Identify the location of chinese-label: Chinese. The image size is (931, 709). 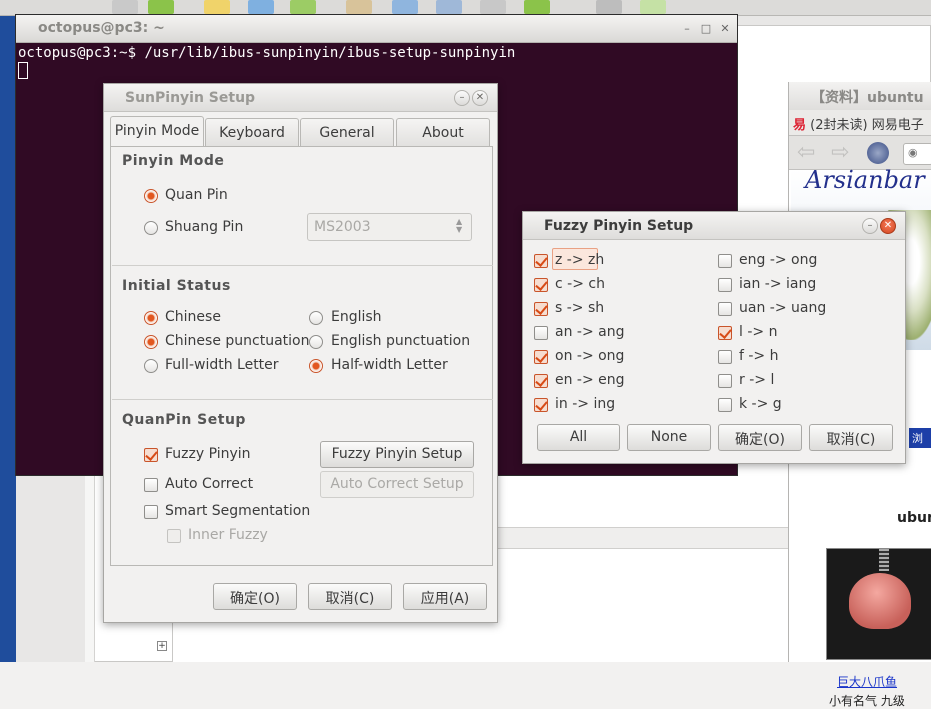
(193, 317).